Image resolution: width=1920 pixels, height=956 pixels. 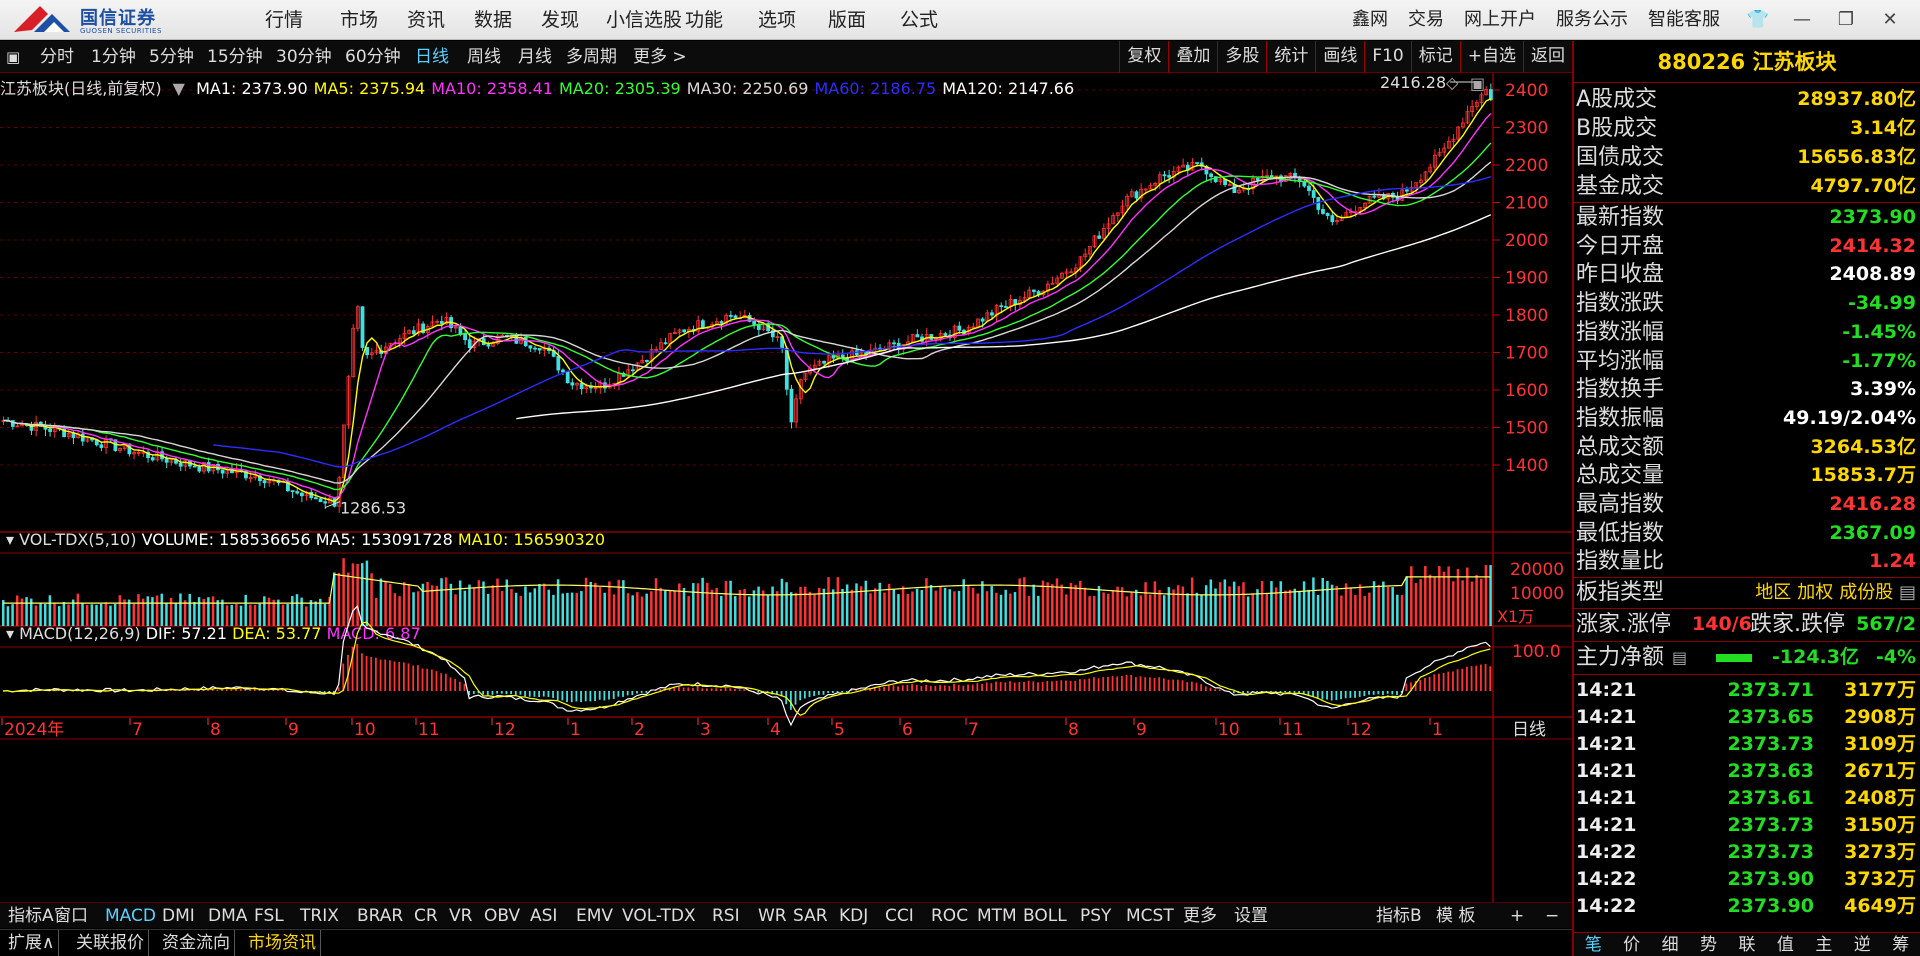 I want to click on extension-tab-3: 市场资讯, so click(x=282, y=943).